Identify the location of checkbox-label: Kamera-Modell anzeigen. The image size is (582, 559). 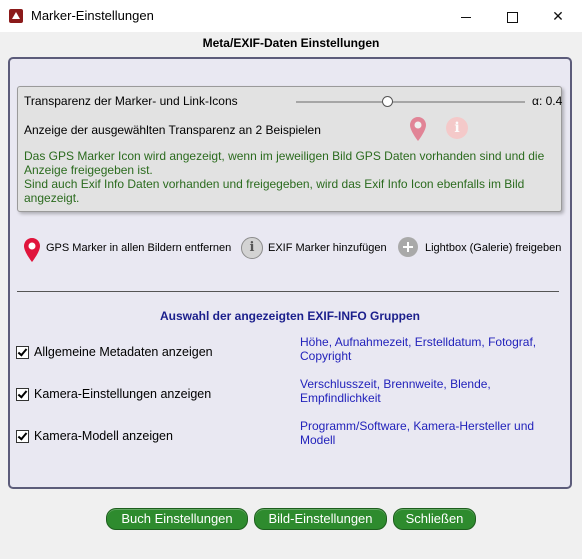
(103, 436).